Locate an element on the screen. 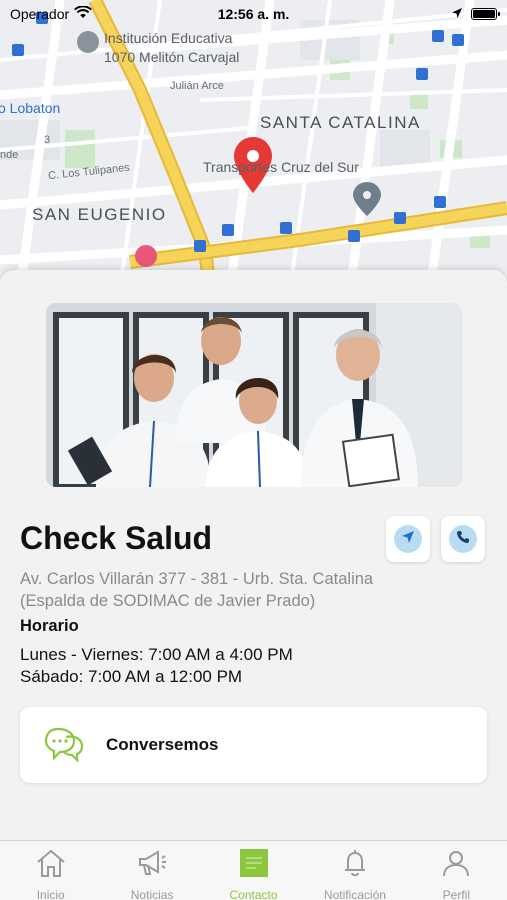  tab-label-perfil: Perfil is located at coordinates (456, 894).